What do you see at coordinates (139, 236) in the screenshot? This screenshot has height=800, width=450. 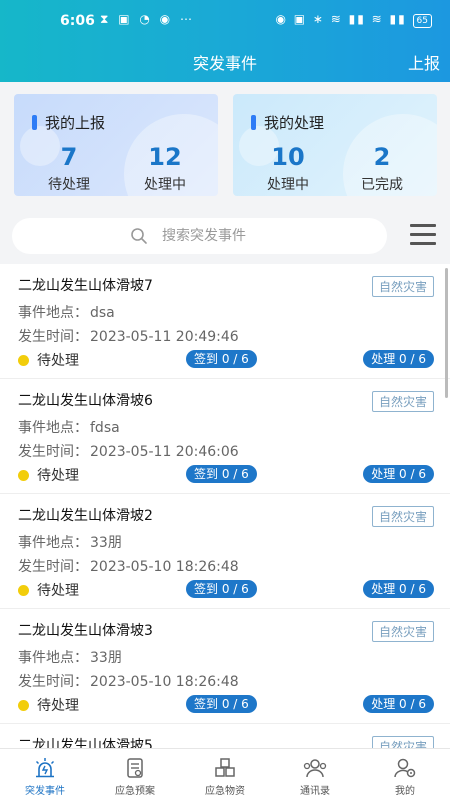 I see `search-icon` at bounding box center [139, 236].